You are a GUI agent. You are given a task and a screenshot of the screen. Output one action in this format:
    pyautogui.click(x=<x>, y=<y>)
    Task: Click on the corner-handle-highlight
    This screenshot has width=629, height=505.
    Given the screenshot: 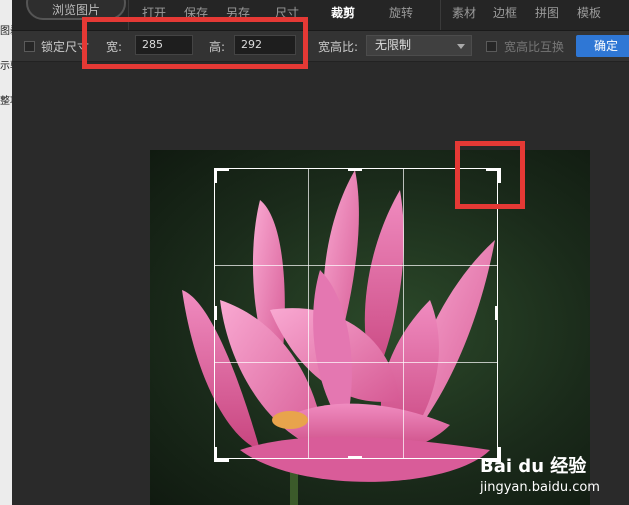 What is the action you would take?
    pyautogui.click(x=490, y=175)
    